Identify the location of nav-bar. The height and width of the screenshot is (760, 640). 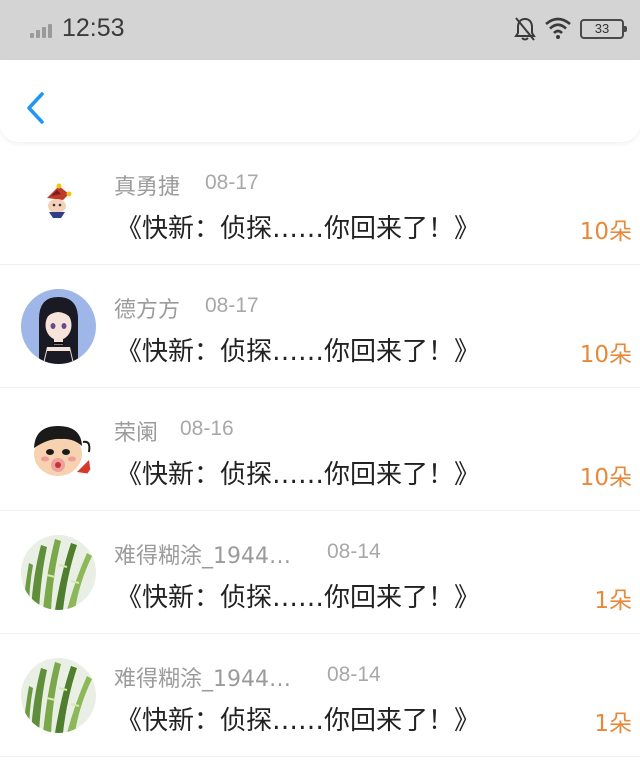
(320, 101).